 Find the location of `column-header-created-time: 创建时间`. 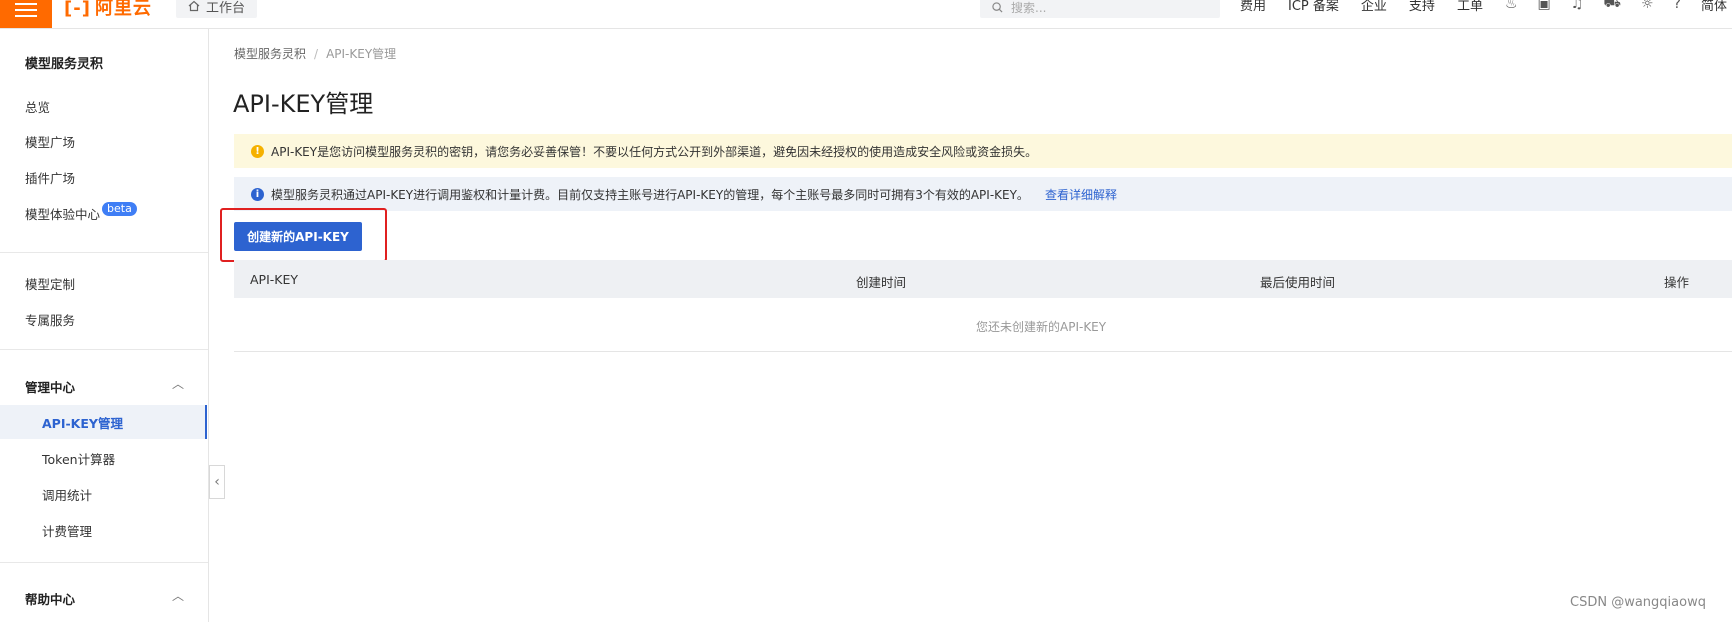

column-header-created-time: 创建时间 is located at coordinates (881, 282).